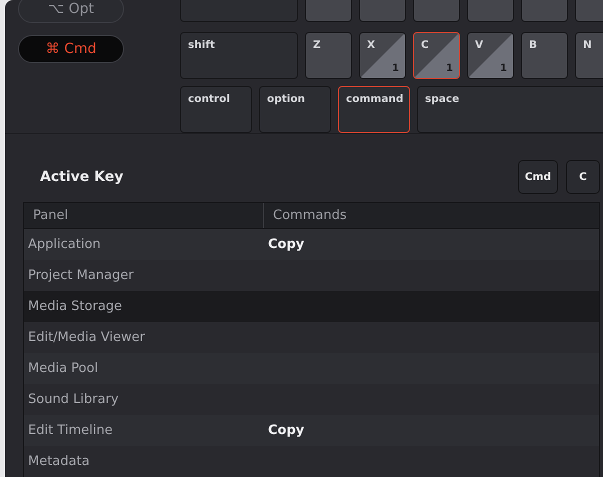 The height and width of the screenshot is (477, 603). Describe the element at coordinates (374, 109) in the screenshot. I see `keyboard-key: command` at that location.